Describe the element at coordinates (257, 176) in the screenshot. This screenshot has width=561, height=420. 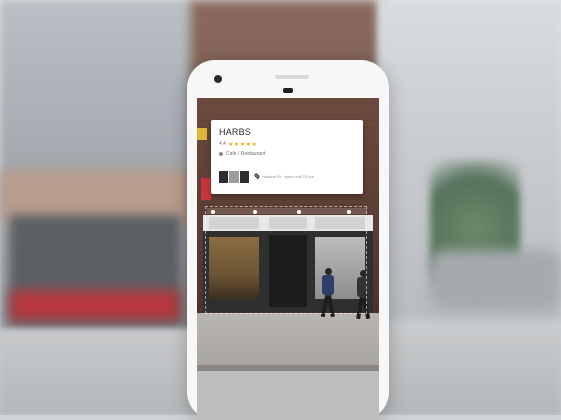
I see `pin-icon` at that location.